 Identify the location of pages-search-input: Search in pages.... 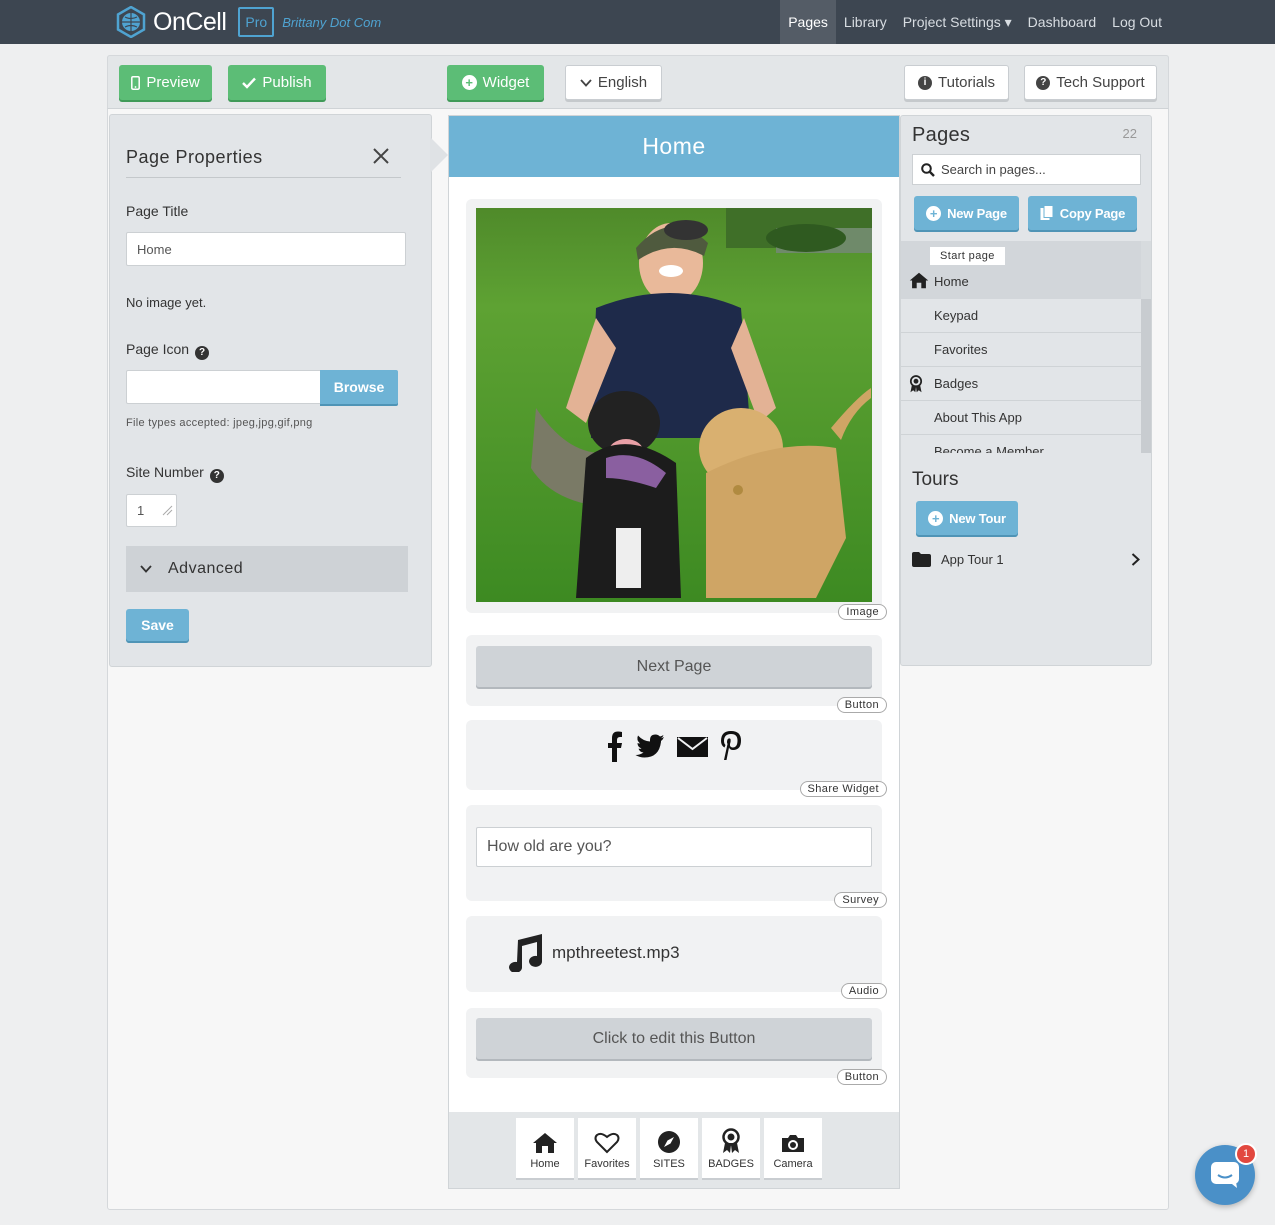
(1026, 169).